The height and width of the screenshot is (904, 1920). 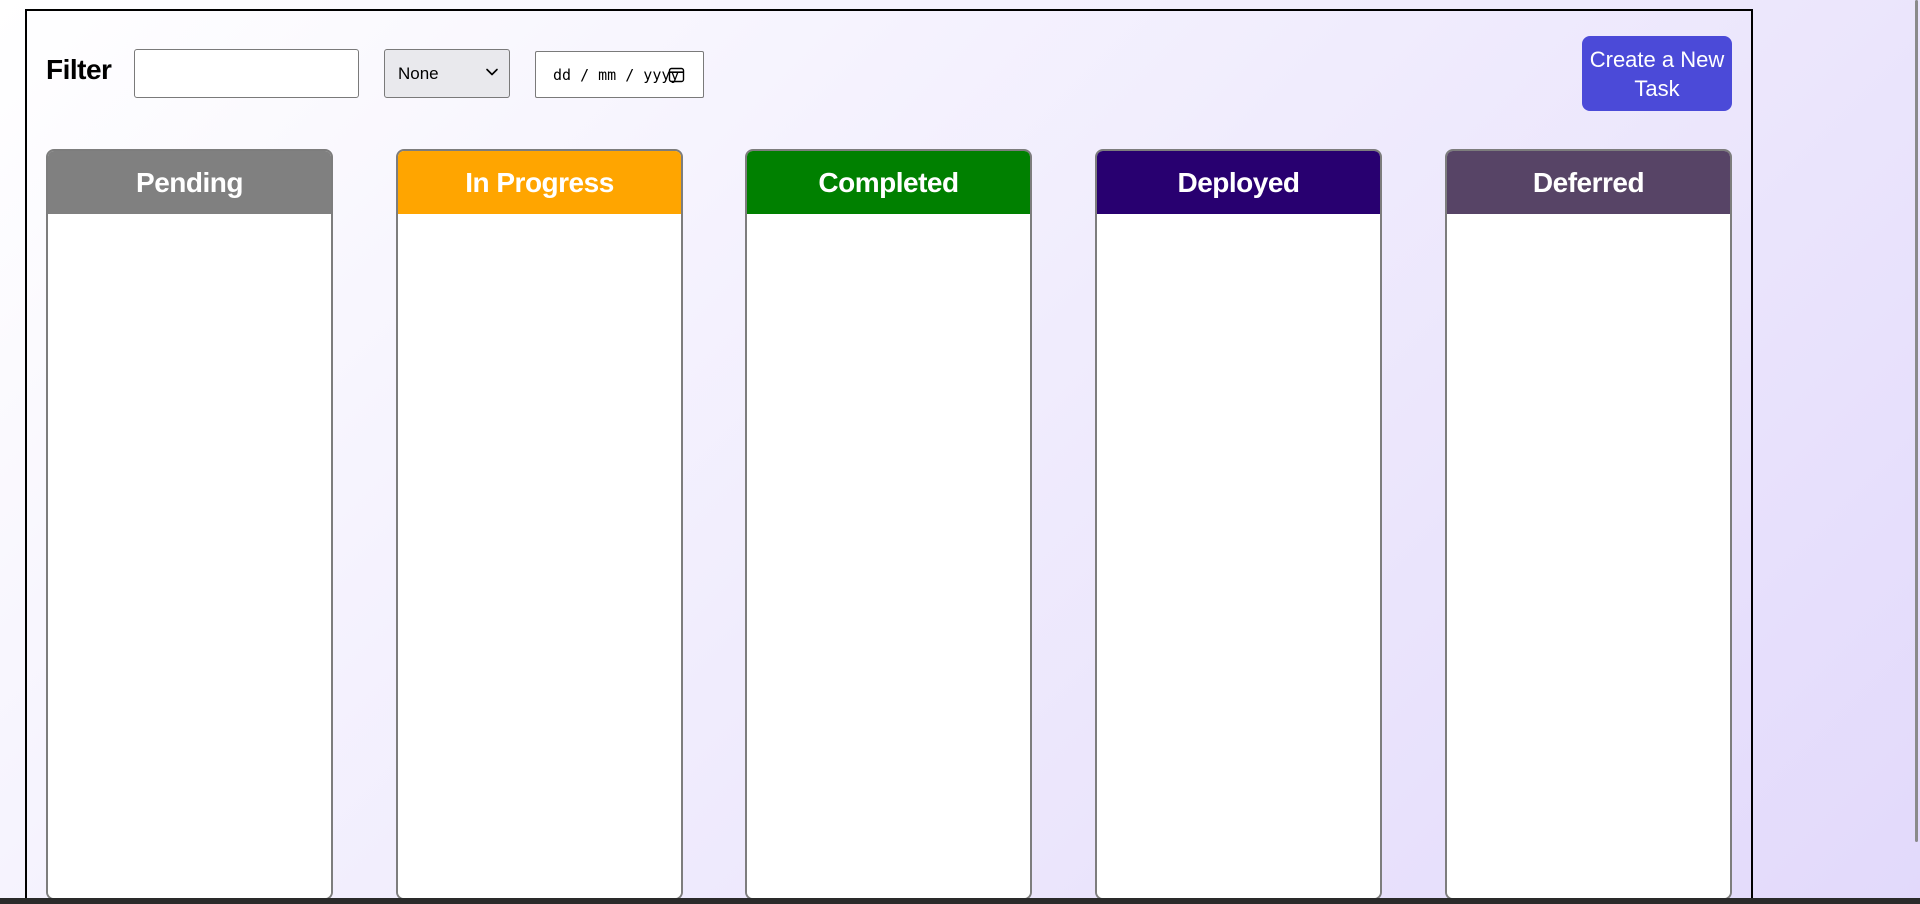 I want to click on column-in-progress: In Progress, so click(x=539, y=524).